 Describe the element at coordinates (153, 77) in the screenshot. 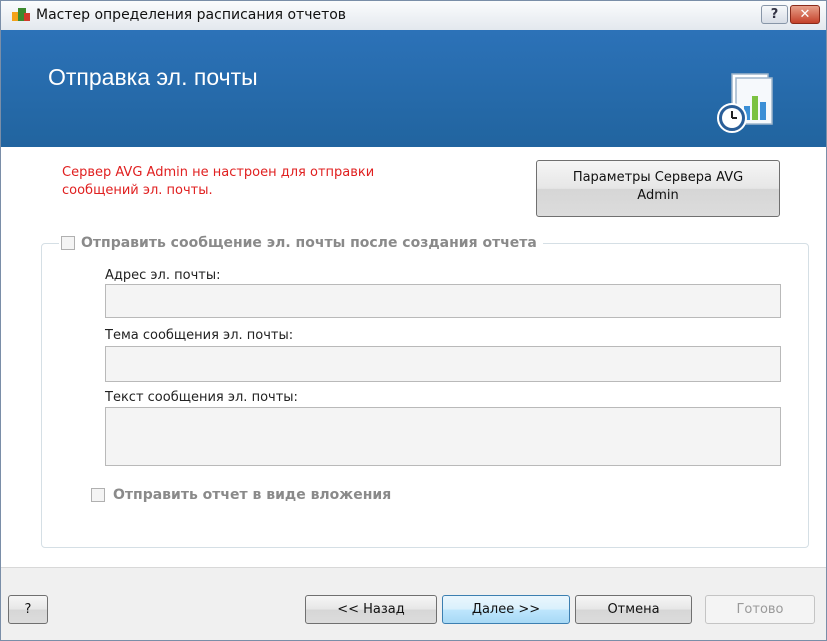

I see `page-title: Отправка эл. почты` at that location.